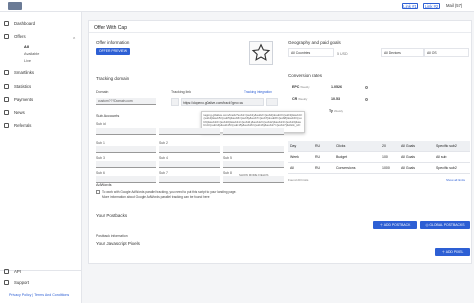 The height and width of the screenshot is (303, 474). What do you see at coordinates (163, 173) in the screenshot?
I see `sub-label: Sub 7` at bounding box center [163, 173].